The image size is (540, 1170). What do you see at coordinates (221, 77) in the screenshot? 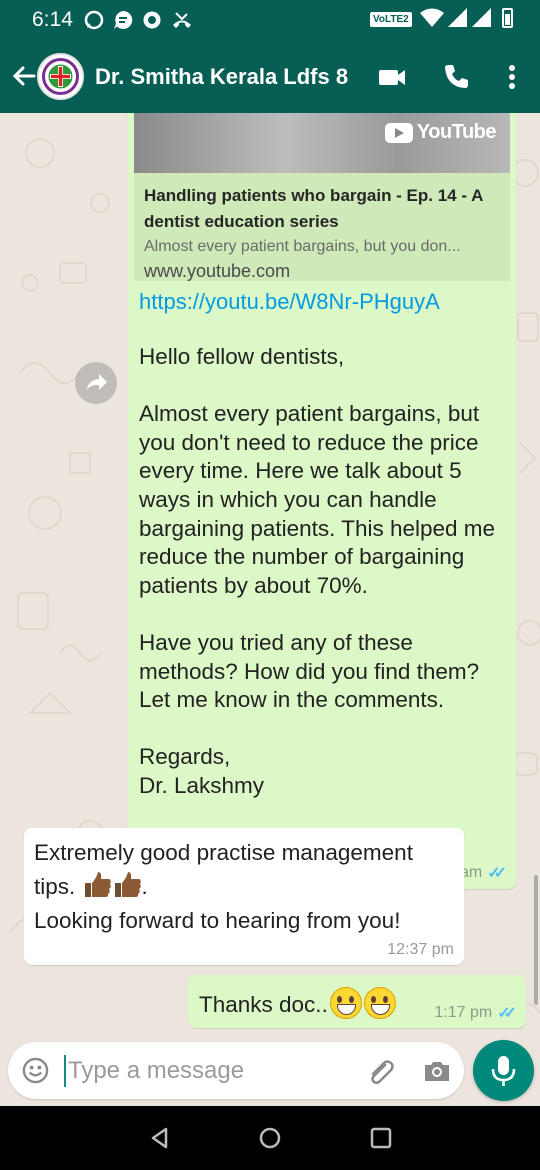
I see `contact-name: Dr. Smitha Kerala Ldfs 8` at bounding box center [221, 77].